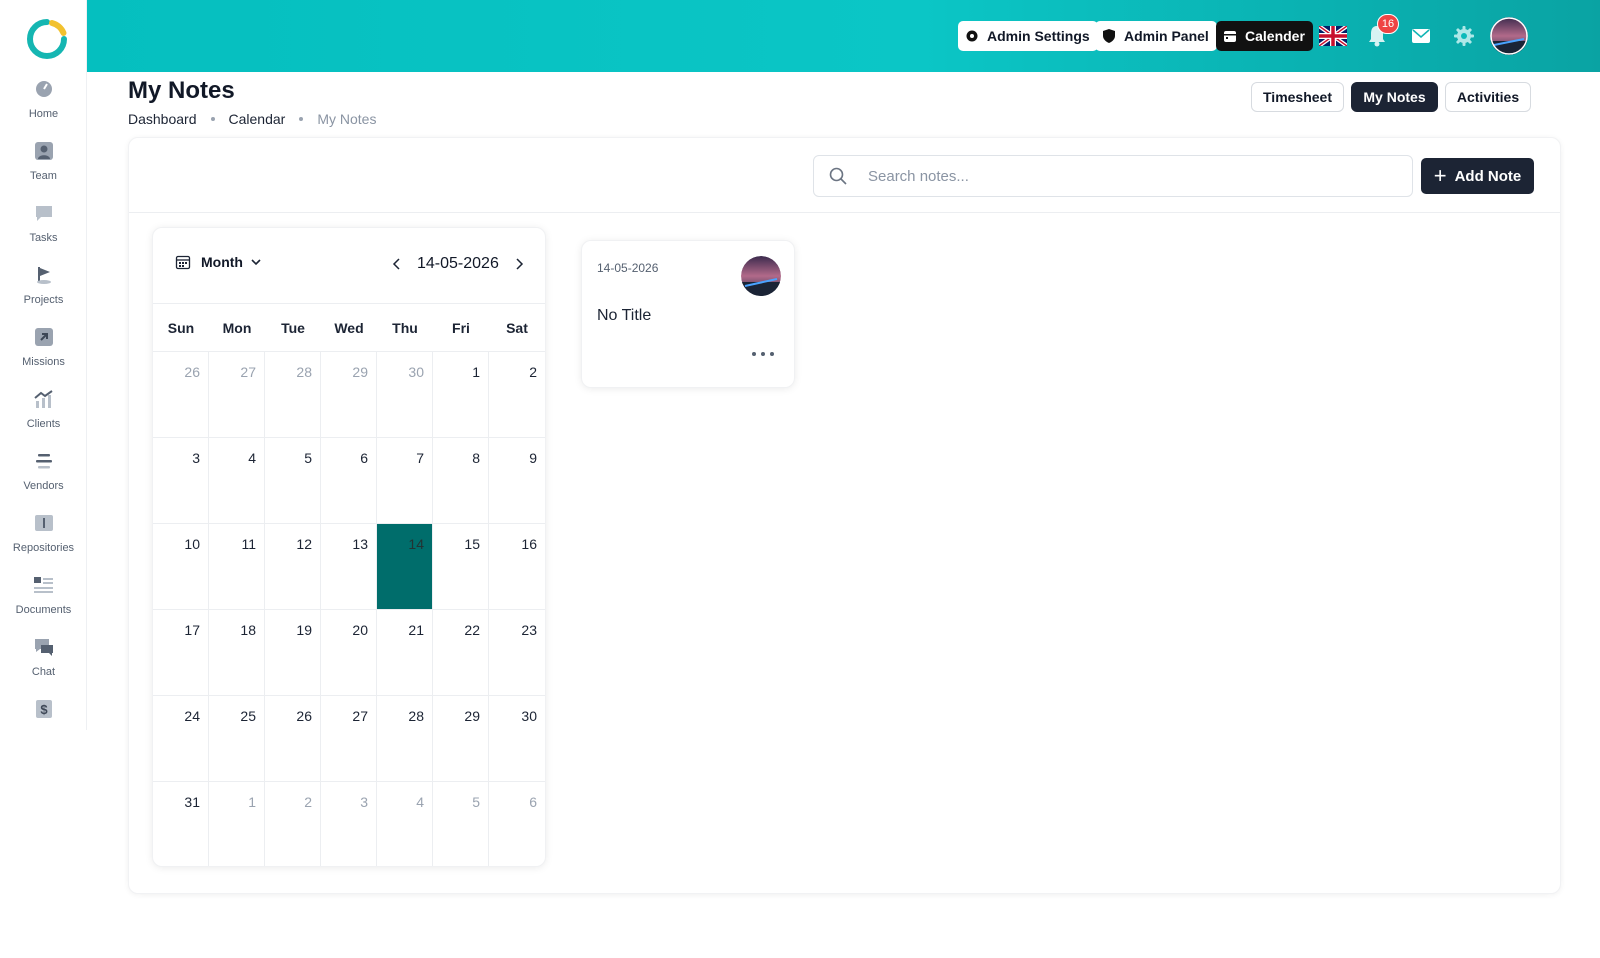 This screenshot has width=1600, height=958. What do you see at coordinates (405, 567) in the screenshot?
I see `calendar-day-today: 14` at bounding box center [405, 567].